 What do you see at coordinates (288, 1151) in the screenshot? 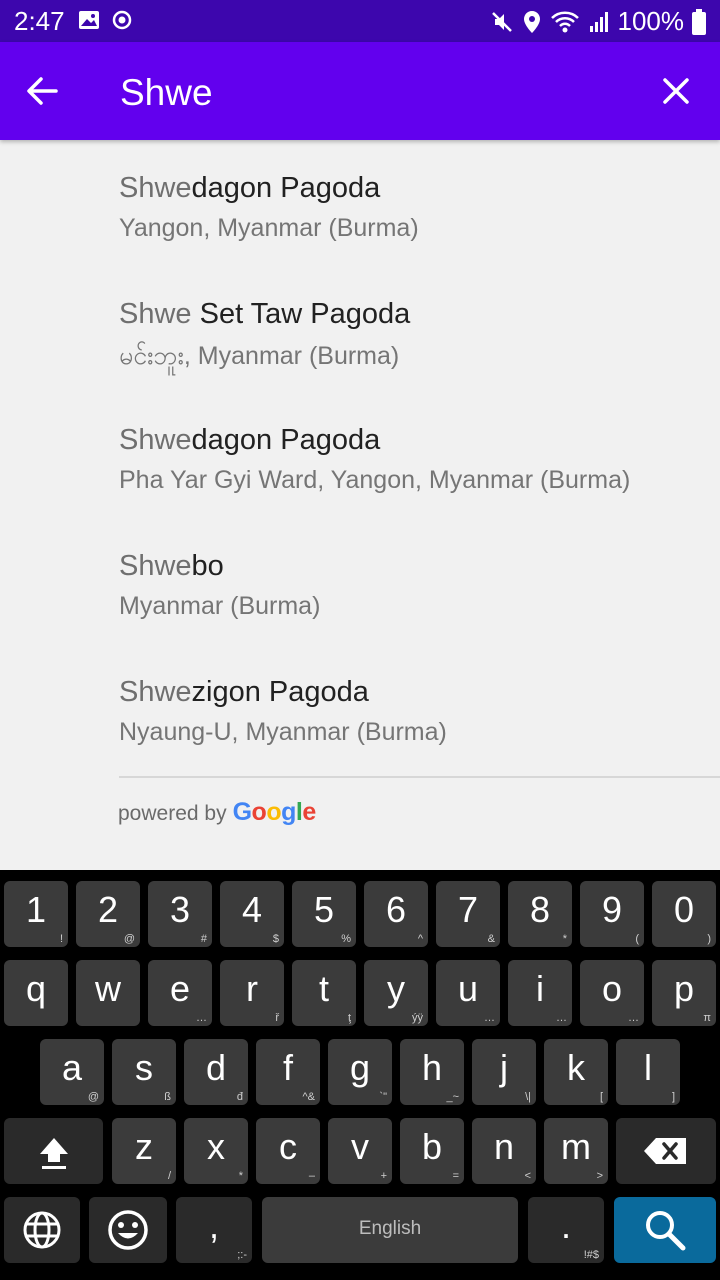
I see `key-c: c –` at bounding box center [288, 1151].